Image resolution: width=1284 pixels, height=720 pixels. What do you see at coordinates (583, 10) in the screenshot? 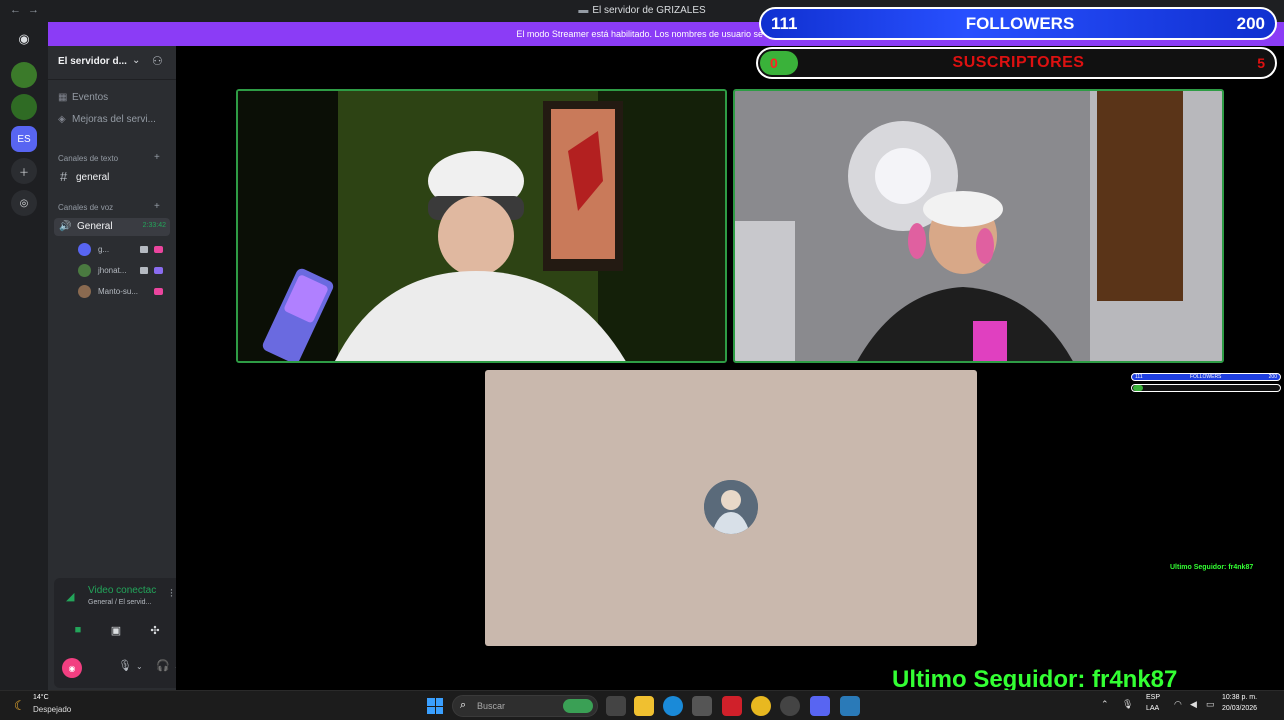
I see `server-icon: ▬` at bounding box center [583, 10].